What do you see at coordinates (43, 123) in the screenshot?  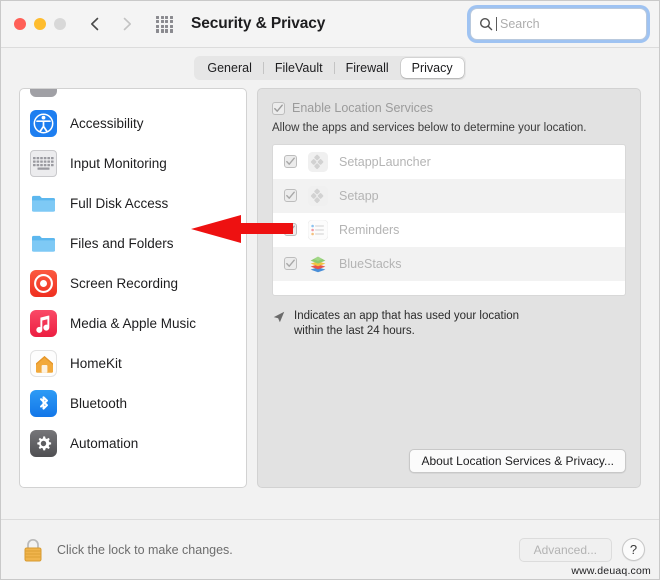 I see `accessibility-icon` at bounding box center [43, 123].